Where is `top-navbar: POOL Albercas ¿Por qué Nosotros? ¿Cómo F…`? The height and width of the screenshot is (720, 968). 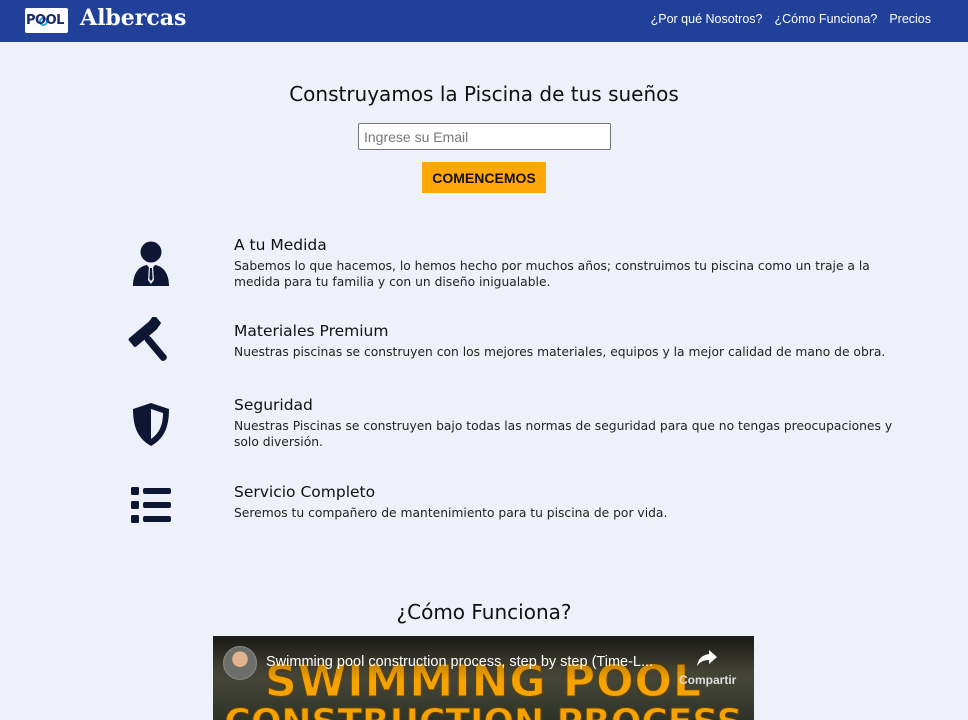 top-navbar: POOL Albercas ¿Por qué Nosotros? ¿Cómo F… is located at coordinates (484, 21).